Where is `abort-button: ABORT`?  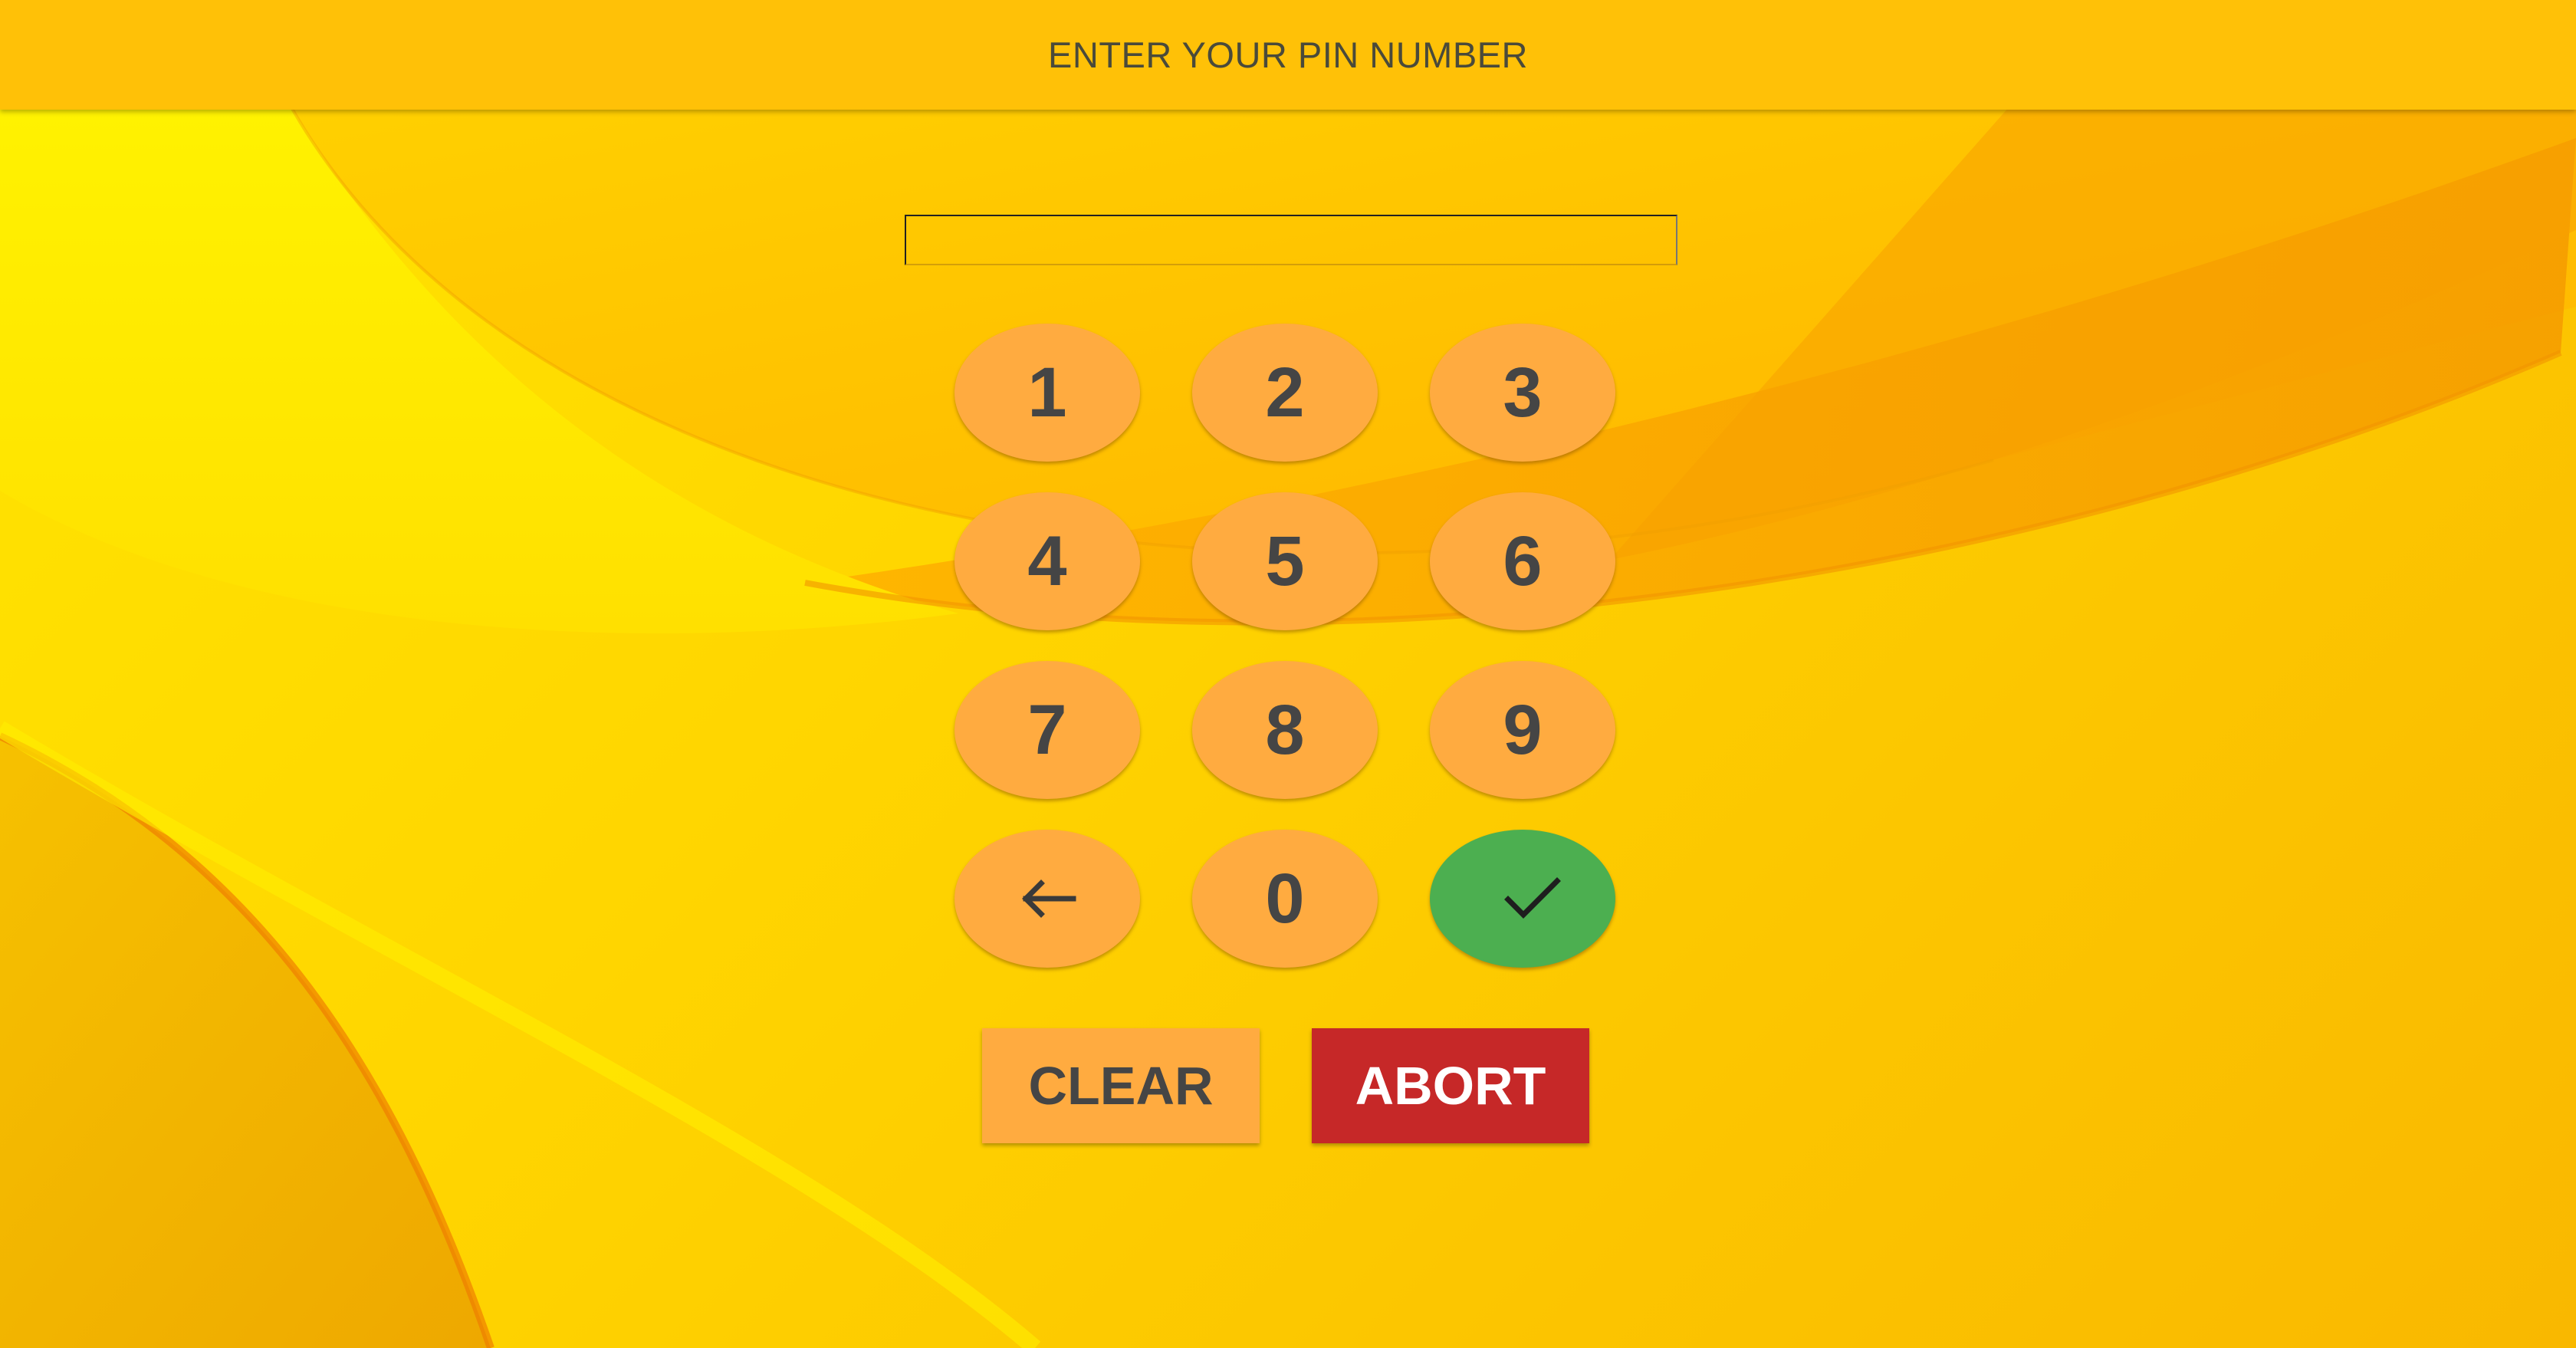
abort-button: ABORT is located at coordinates (1451, 1085).